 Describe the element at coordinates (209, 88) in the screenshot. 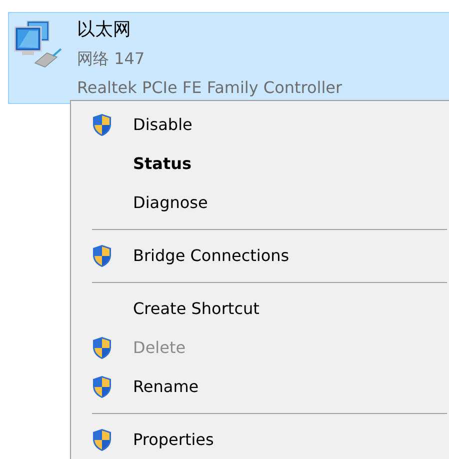

I see `device-name: Realtek PCIe FE Family Controller` at that location.